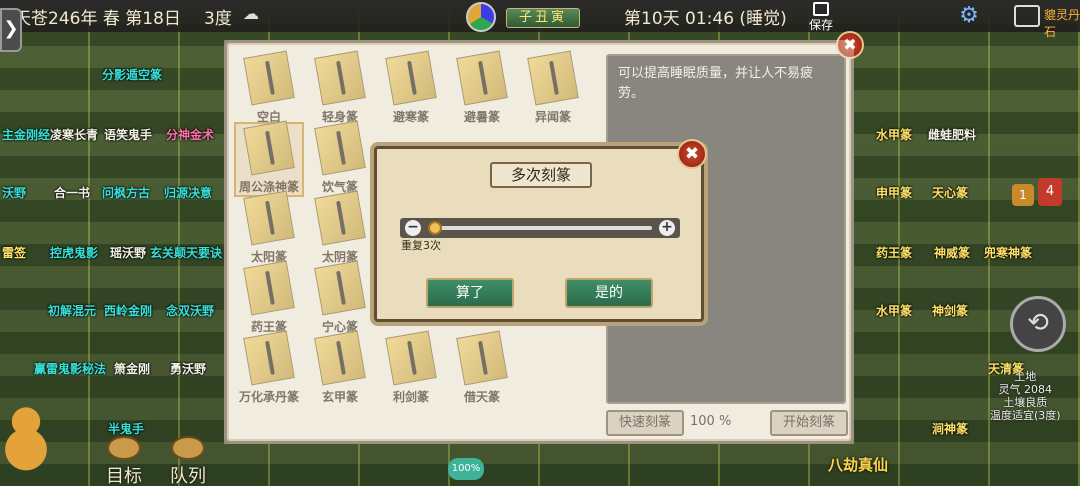 The image size is (1080, 486). I want to click on confirm-button: 是的, so click(609, 293).